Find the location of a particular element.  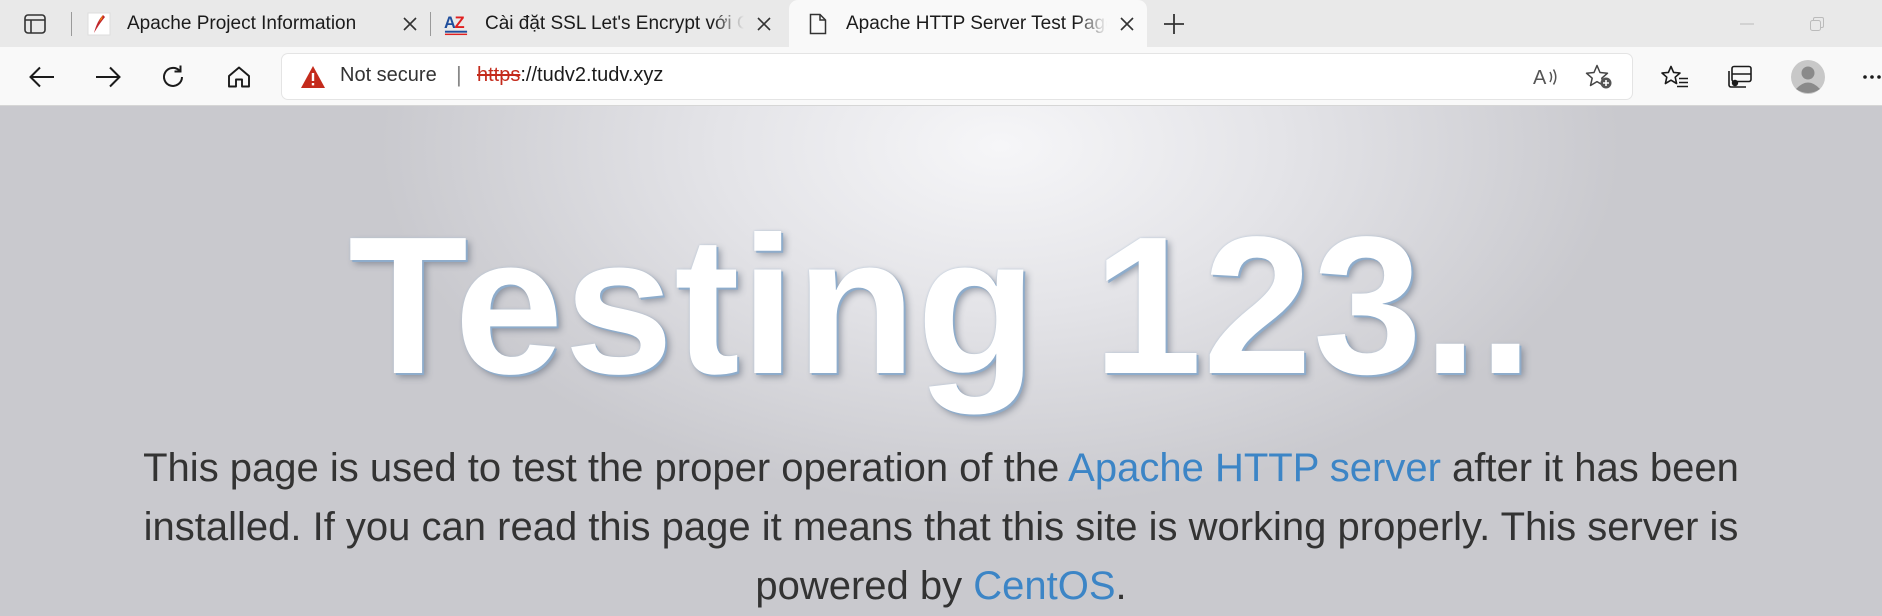

centos-link: CentOS is located at coordinates (1044, 586).